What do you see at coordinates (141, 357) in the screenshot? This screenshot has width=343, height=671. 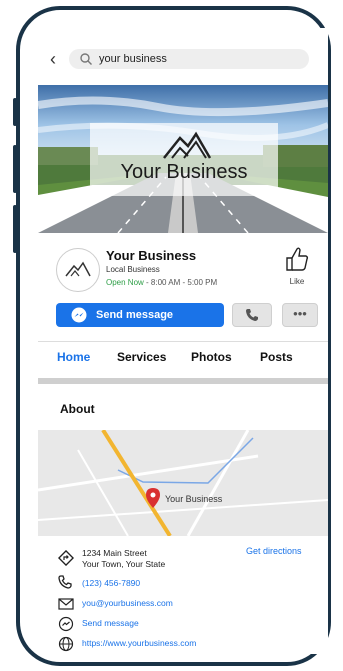 I see `tab-services: Services` at bounding box center [141, 357].